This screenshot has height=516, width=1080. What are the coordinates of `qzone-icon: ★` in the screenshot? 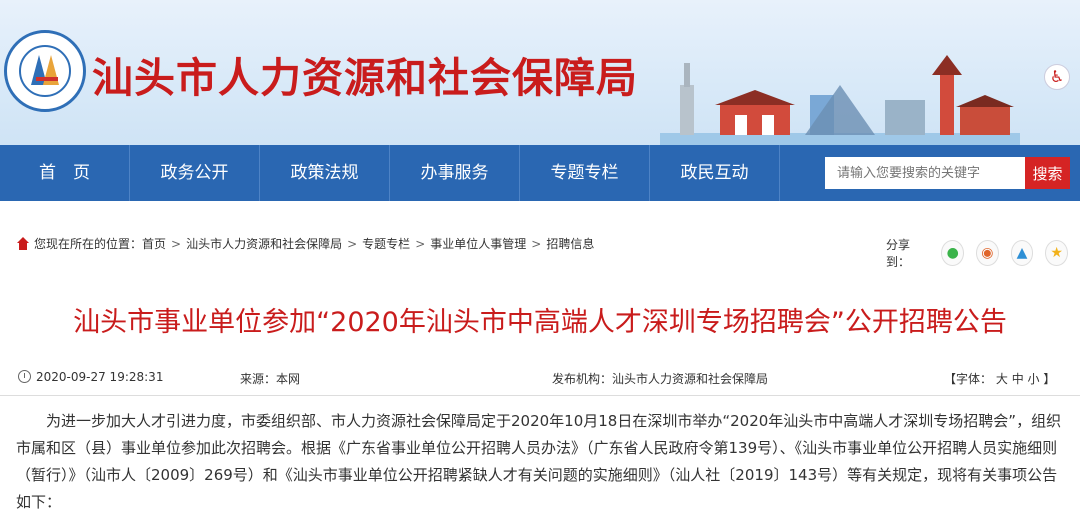 It's located at (1057, 253).